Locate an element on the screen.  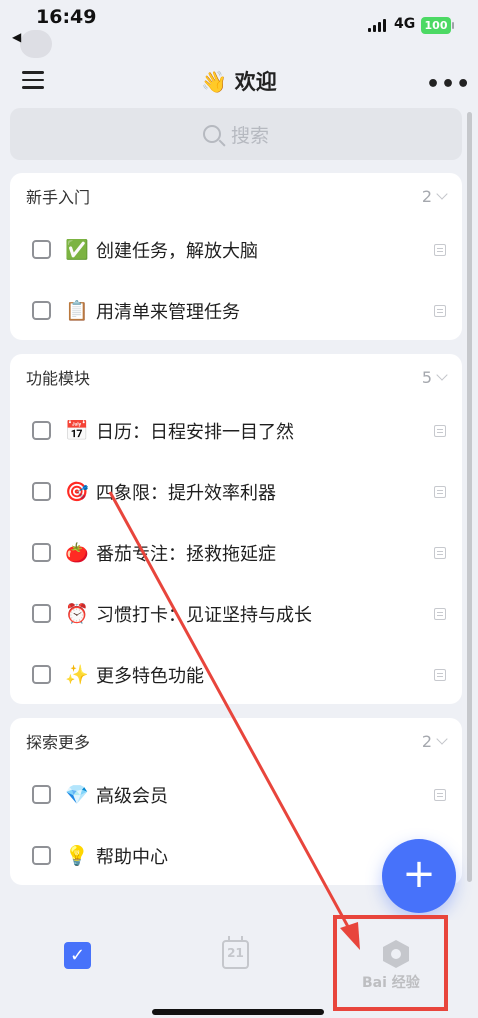
section-count: 5 is located at coordinates (435, 377).